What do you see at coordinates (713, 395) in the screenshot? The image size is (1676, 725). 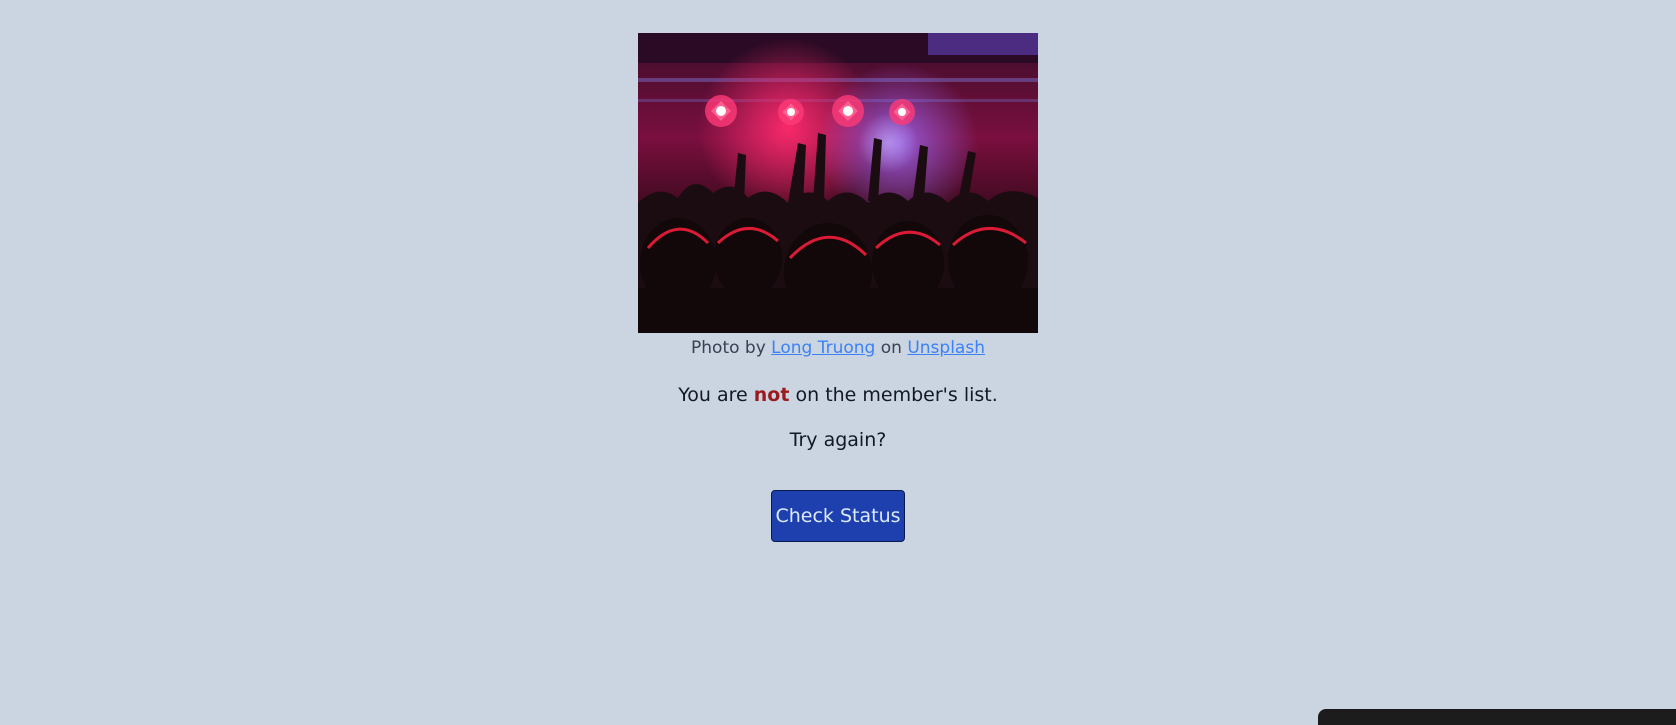 I see `message-before: You are` at bounding box center [713, 395].